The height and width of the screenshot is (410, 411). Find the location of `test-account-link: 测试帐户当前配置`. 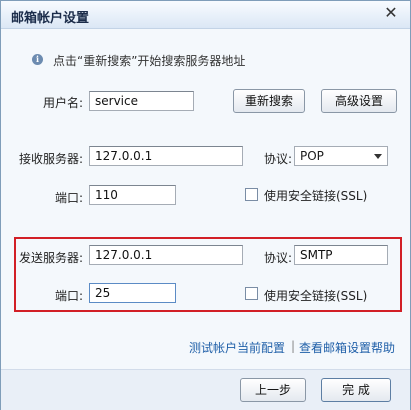

test-account-link: 测试帐户当前配置 is located at coordinates (237, 347).